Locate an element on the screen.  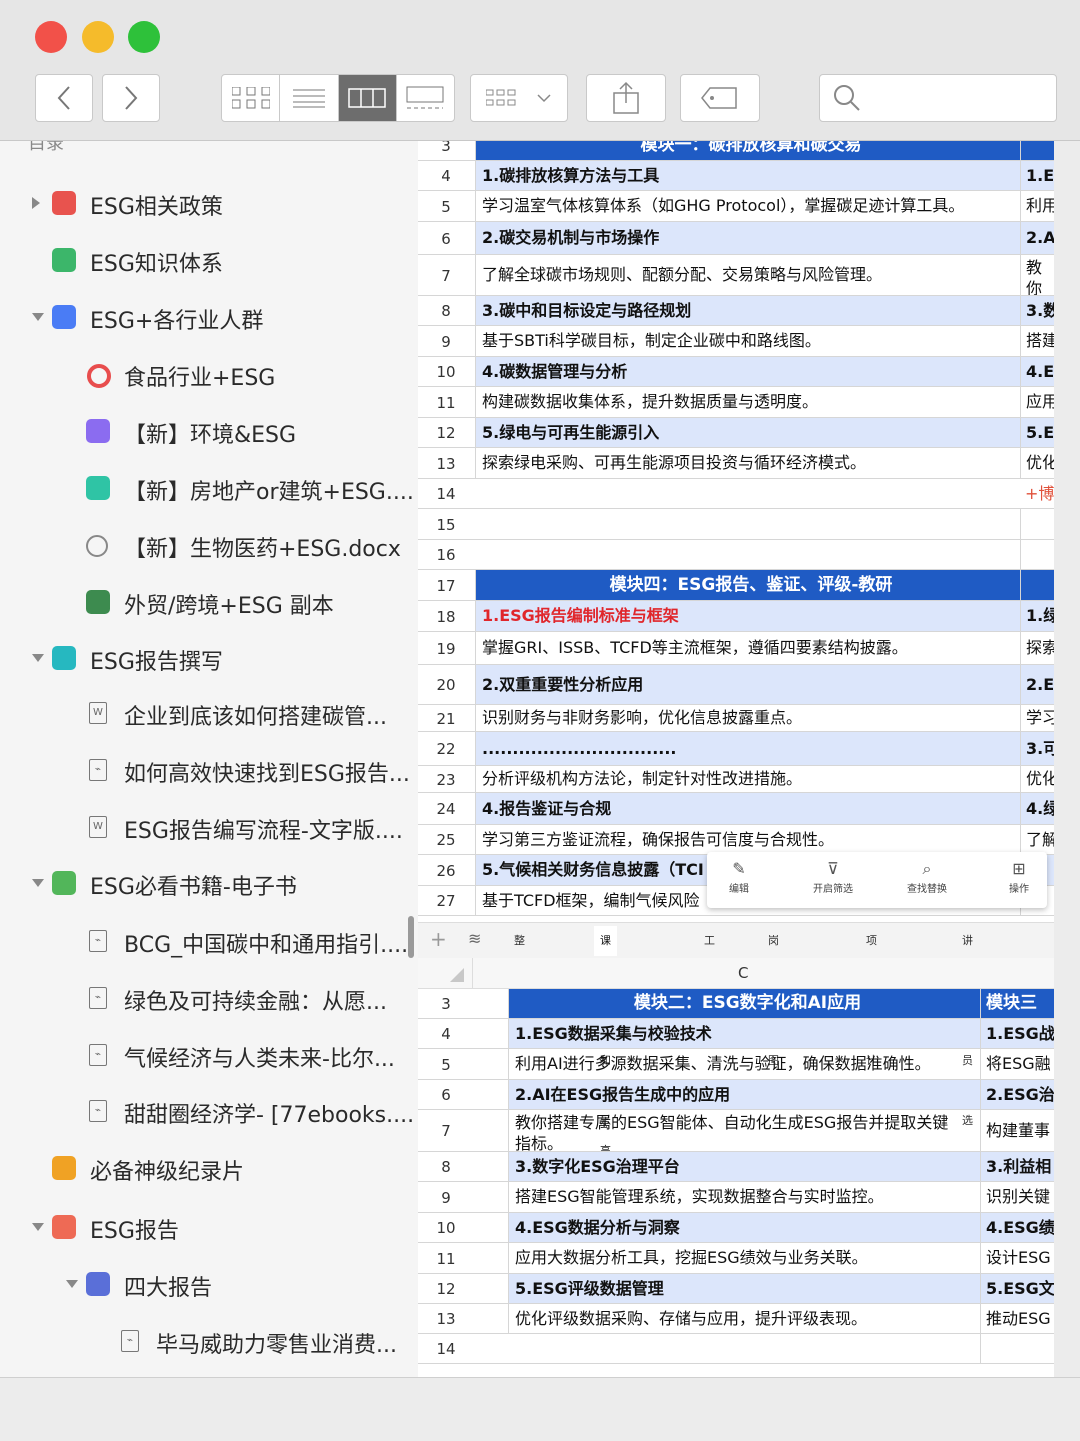
table-row: 9 搭建ESG智能管理系统，实现数据整合与实时监控。 识别关键 is located at coordinates (736, 1197).